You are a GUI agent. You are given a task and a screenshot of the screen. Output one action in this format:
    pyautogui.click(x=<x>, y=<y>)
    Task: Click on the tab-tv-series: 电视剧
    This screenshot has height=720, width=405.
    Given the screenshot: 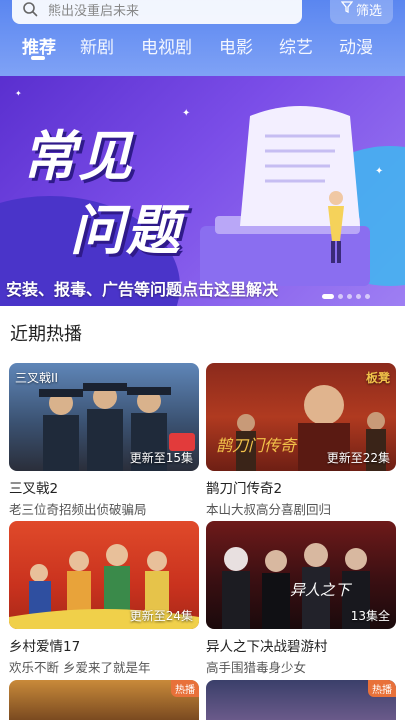 What is the action you would take?
    pyautogui.click(x=166, y=45)
    